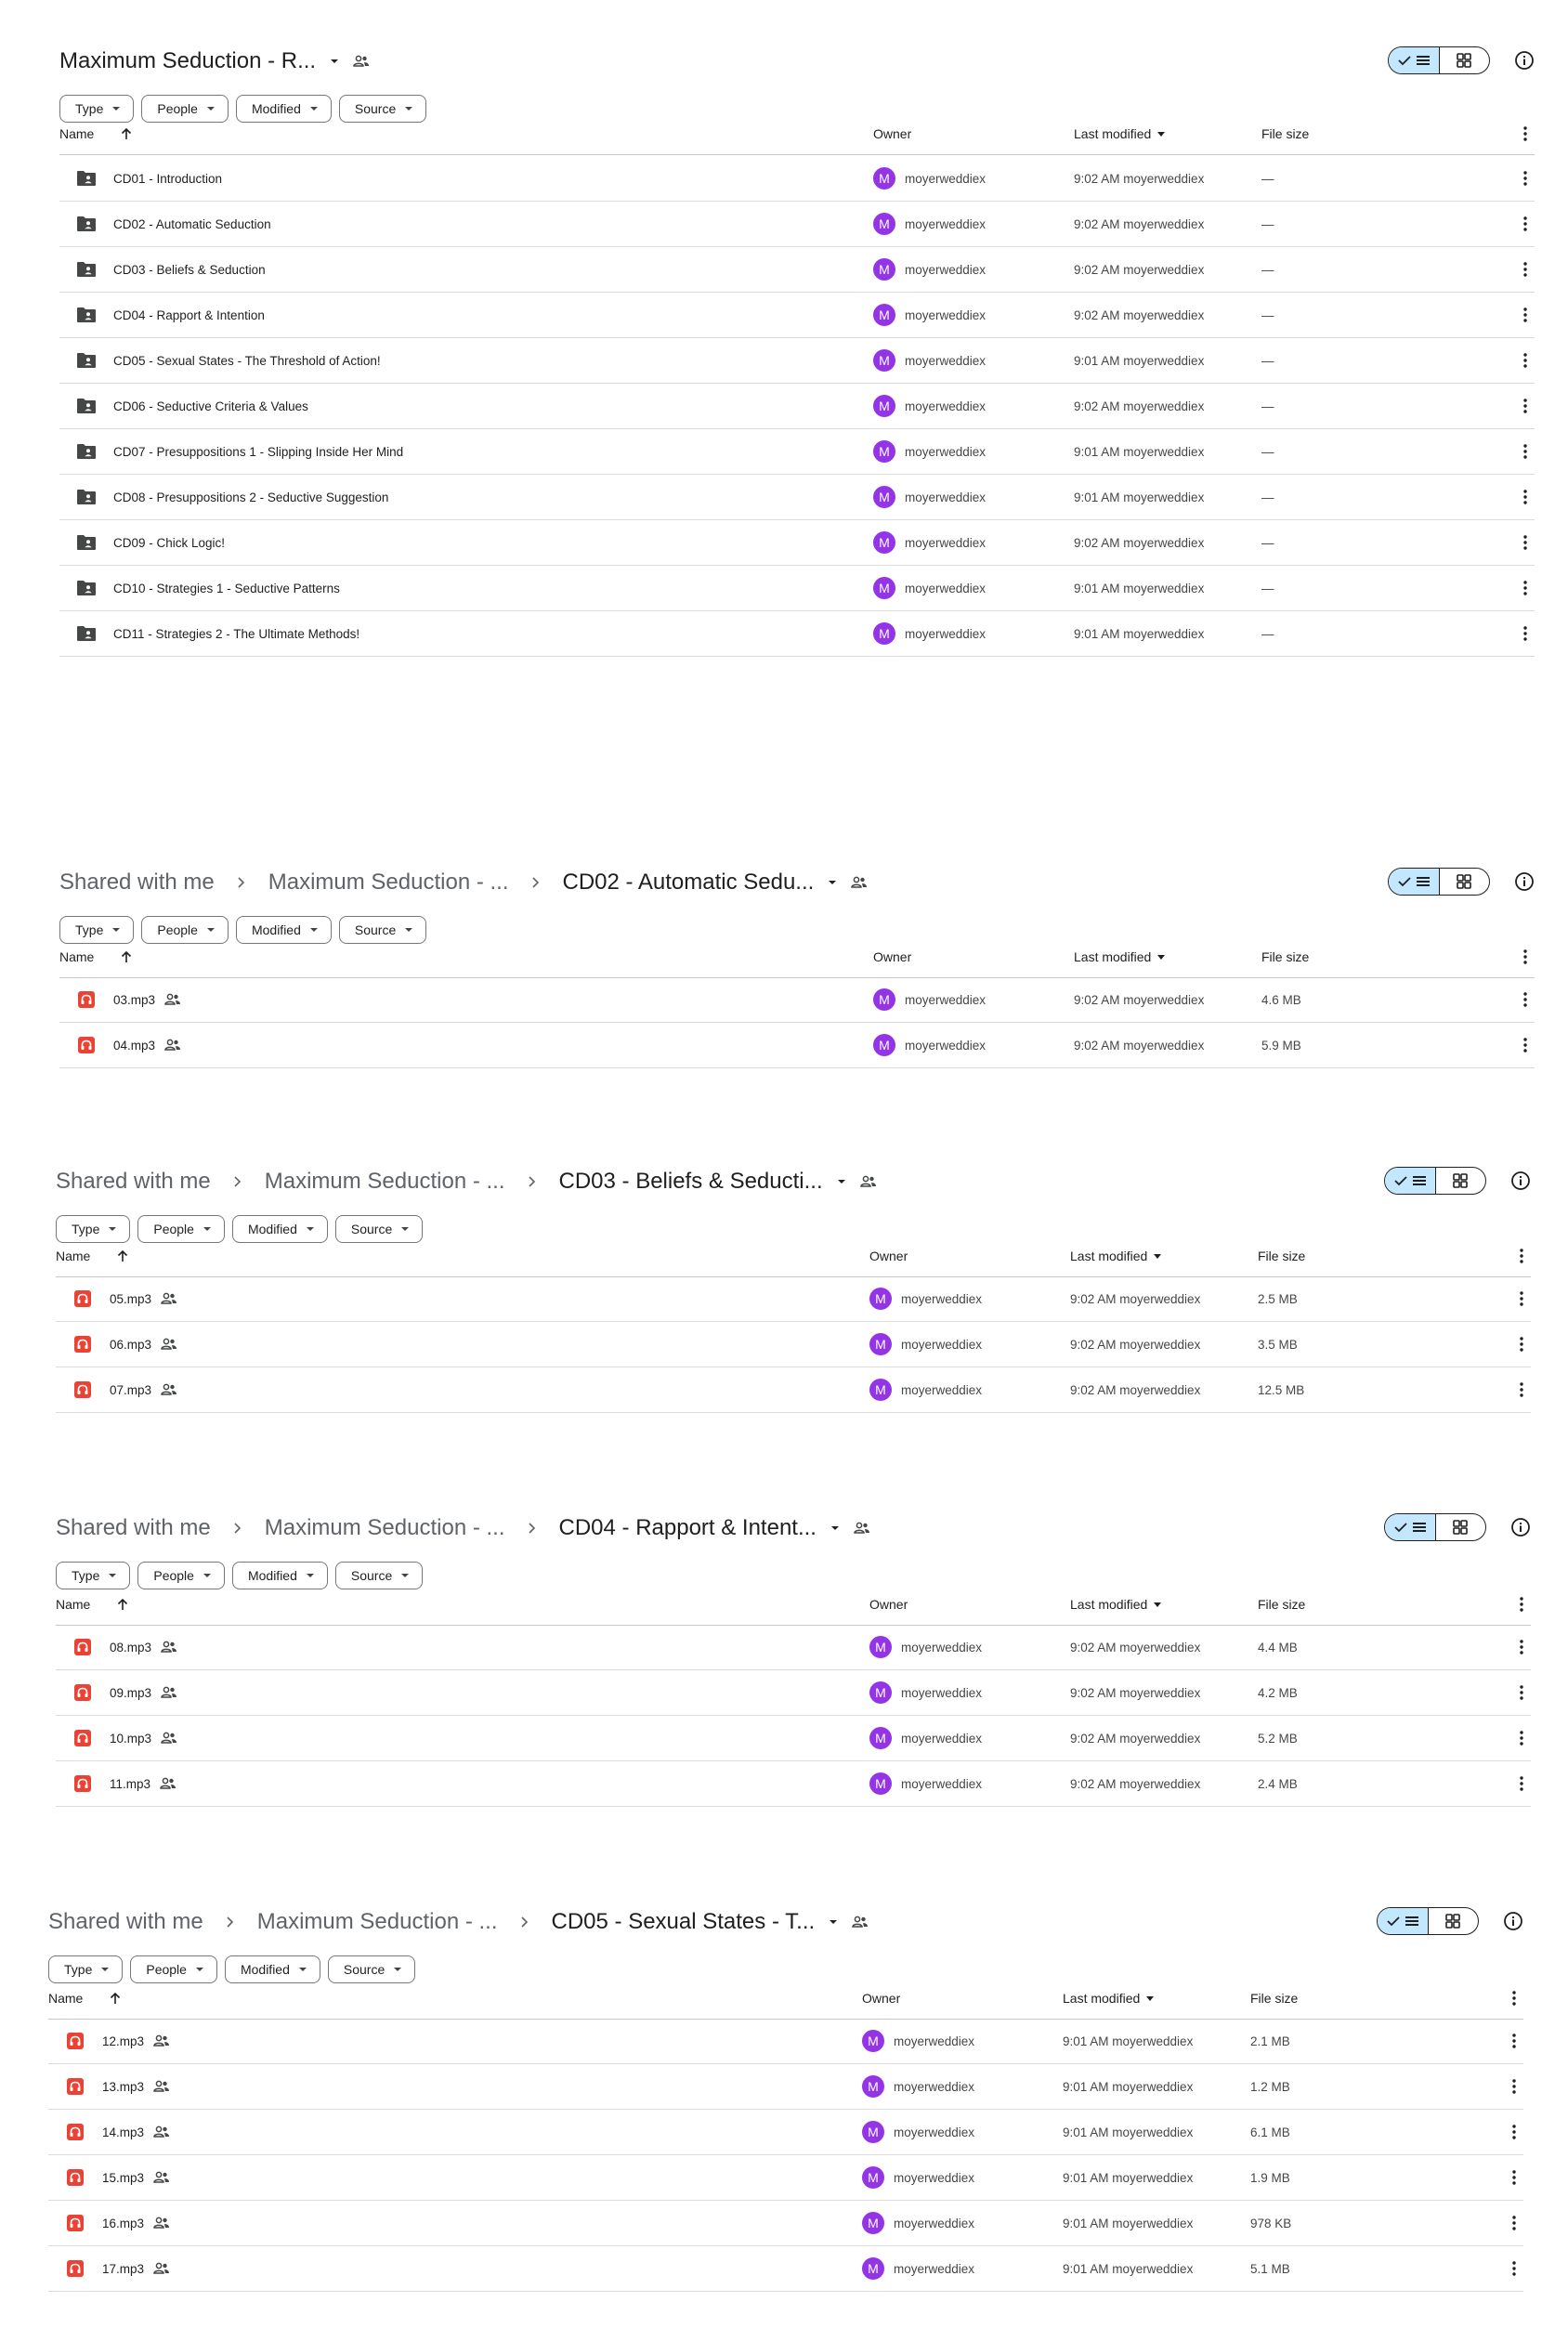 The image size is (1568, 2341). Describe the element at coordinates (123, 2132) in the screenshot. I see `file-name: 14.mp3` at that location.